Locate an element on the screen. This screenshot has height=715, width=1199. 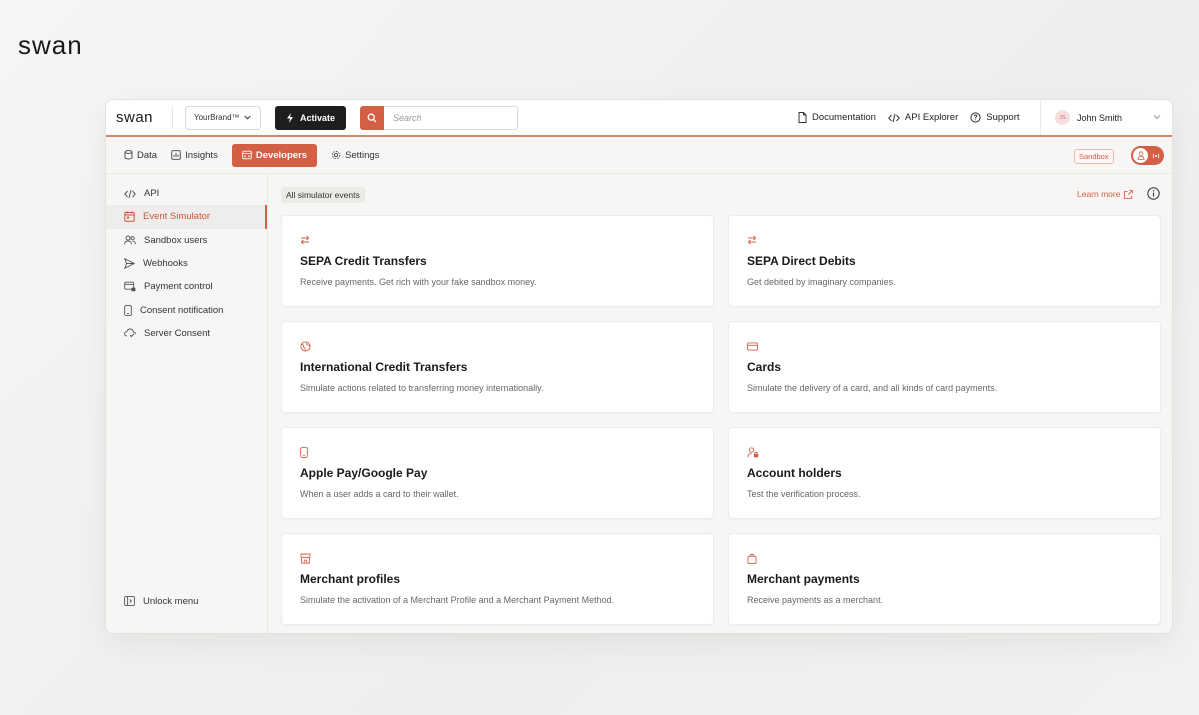
calendar-icon is located at coordinates (129, 217).